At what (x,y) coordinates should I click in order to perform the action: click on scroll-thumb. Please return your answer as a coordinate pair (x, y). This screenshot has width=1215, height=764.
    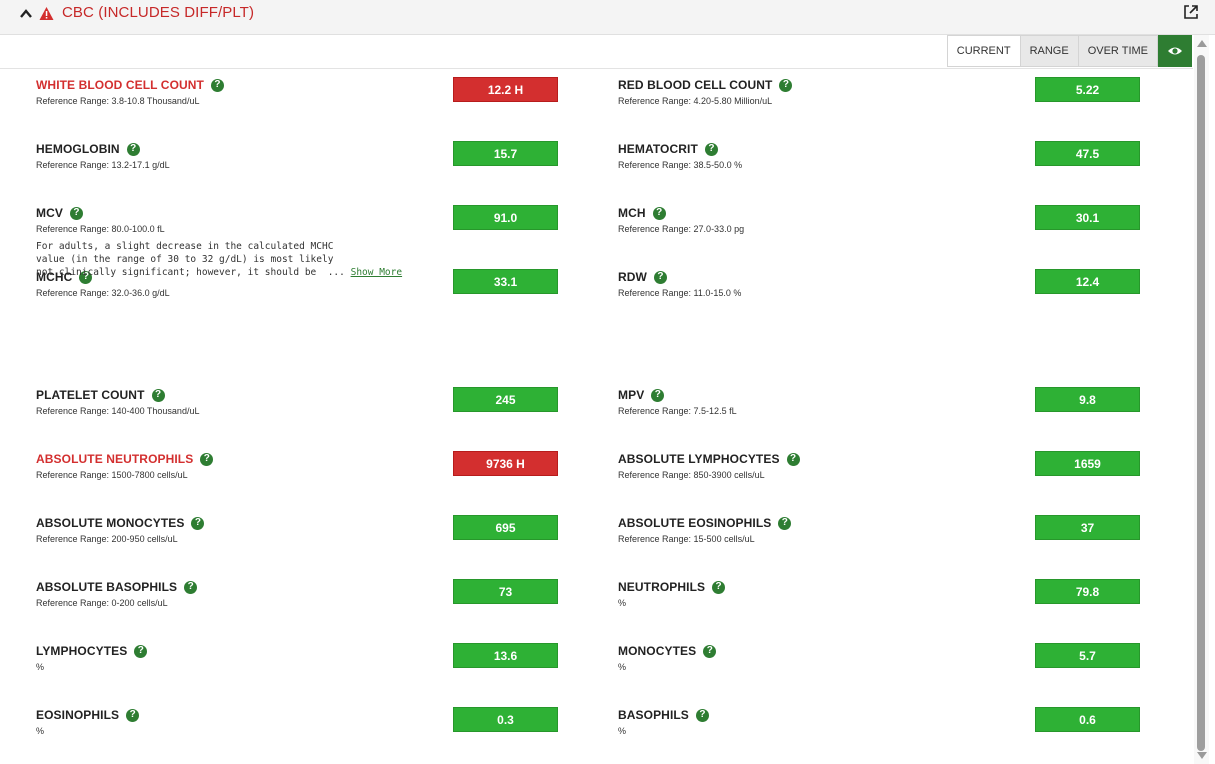
    Looking at the image, I should click on (1201, 403).